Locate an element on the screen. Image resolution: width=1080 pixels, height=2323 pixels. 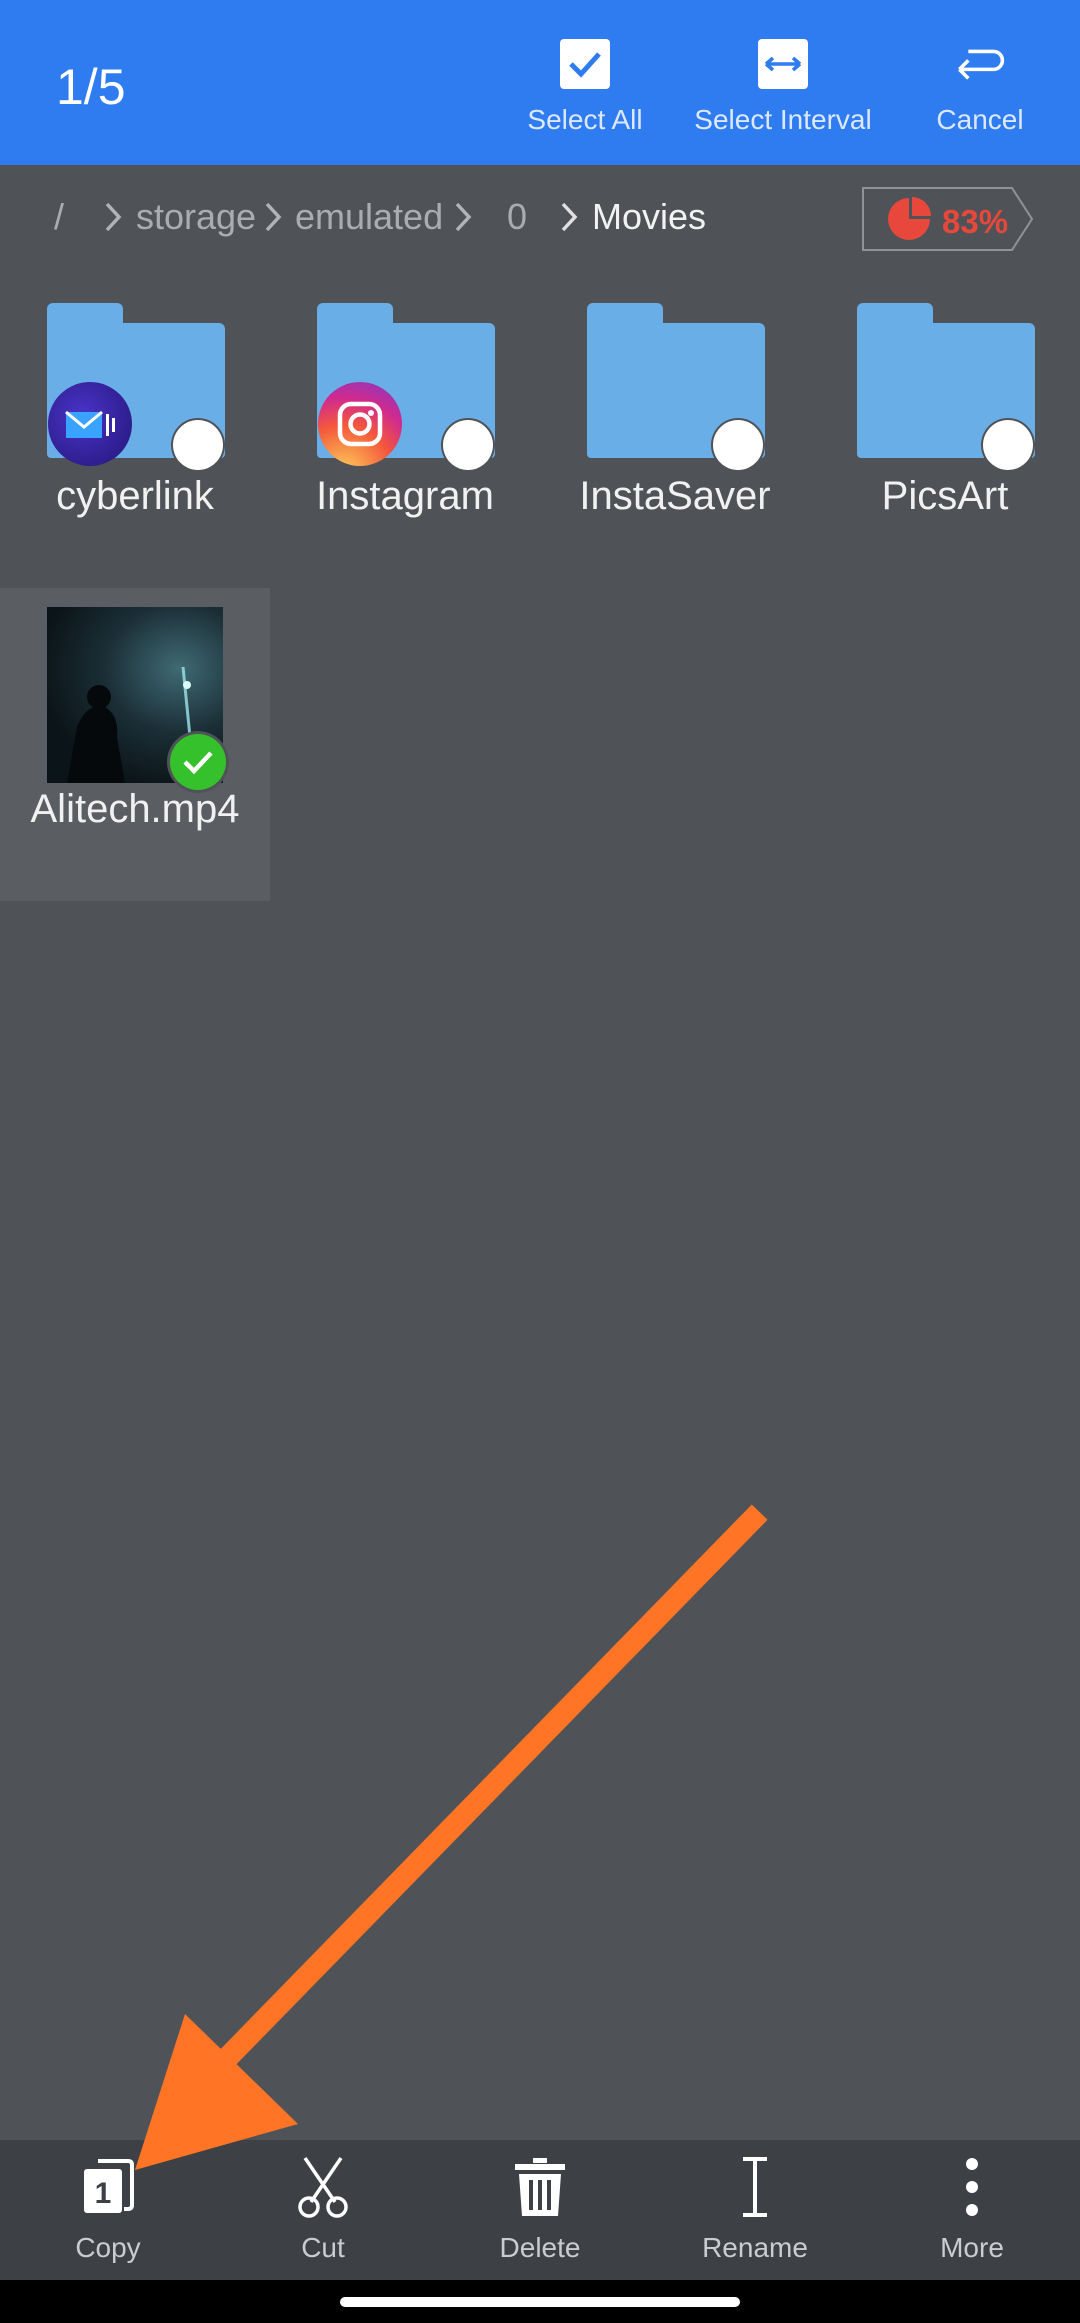
select-all-button: Select All is located at coordinates (585, 87).